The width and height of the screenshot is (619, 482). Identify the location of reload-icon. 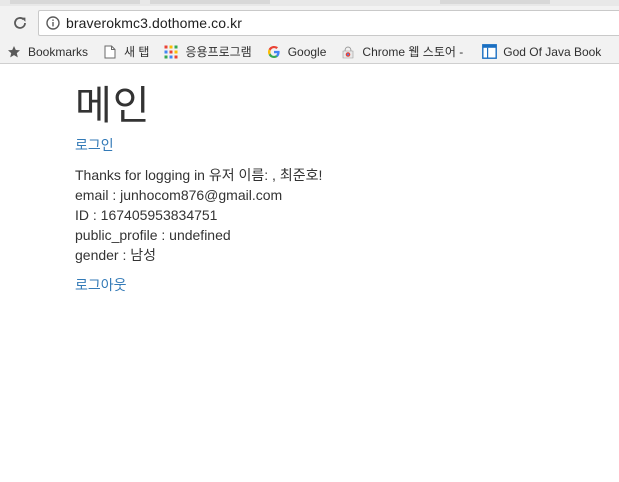
(20, 23).